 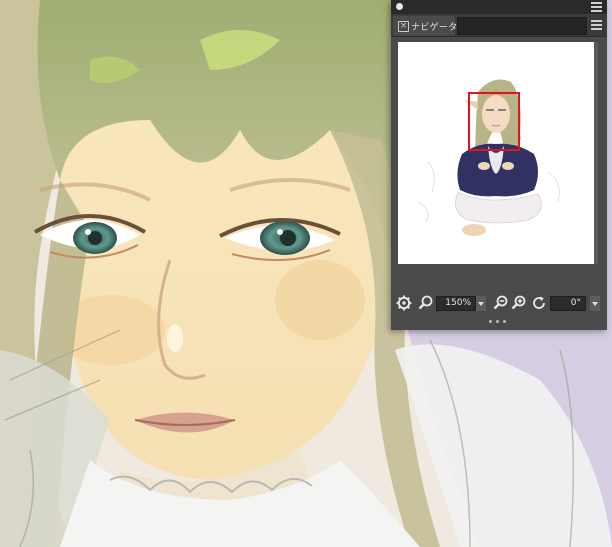 I want to click on zoom-out-icon, so click(x=501, y=303).